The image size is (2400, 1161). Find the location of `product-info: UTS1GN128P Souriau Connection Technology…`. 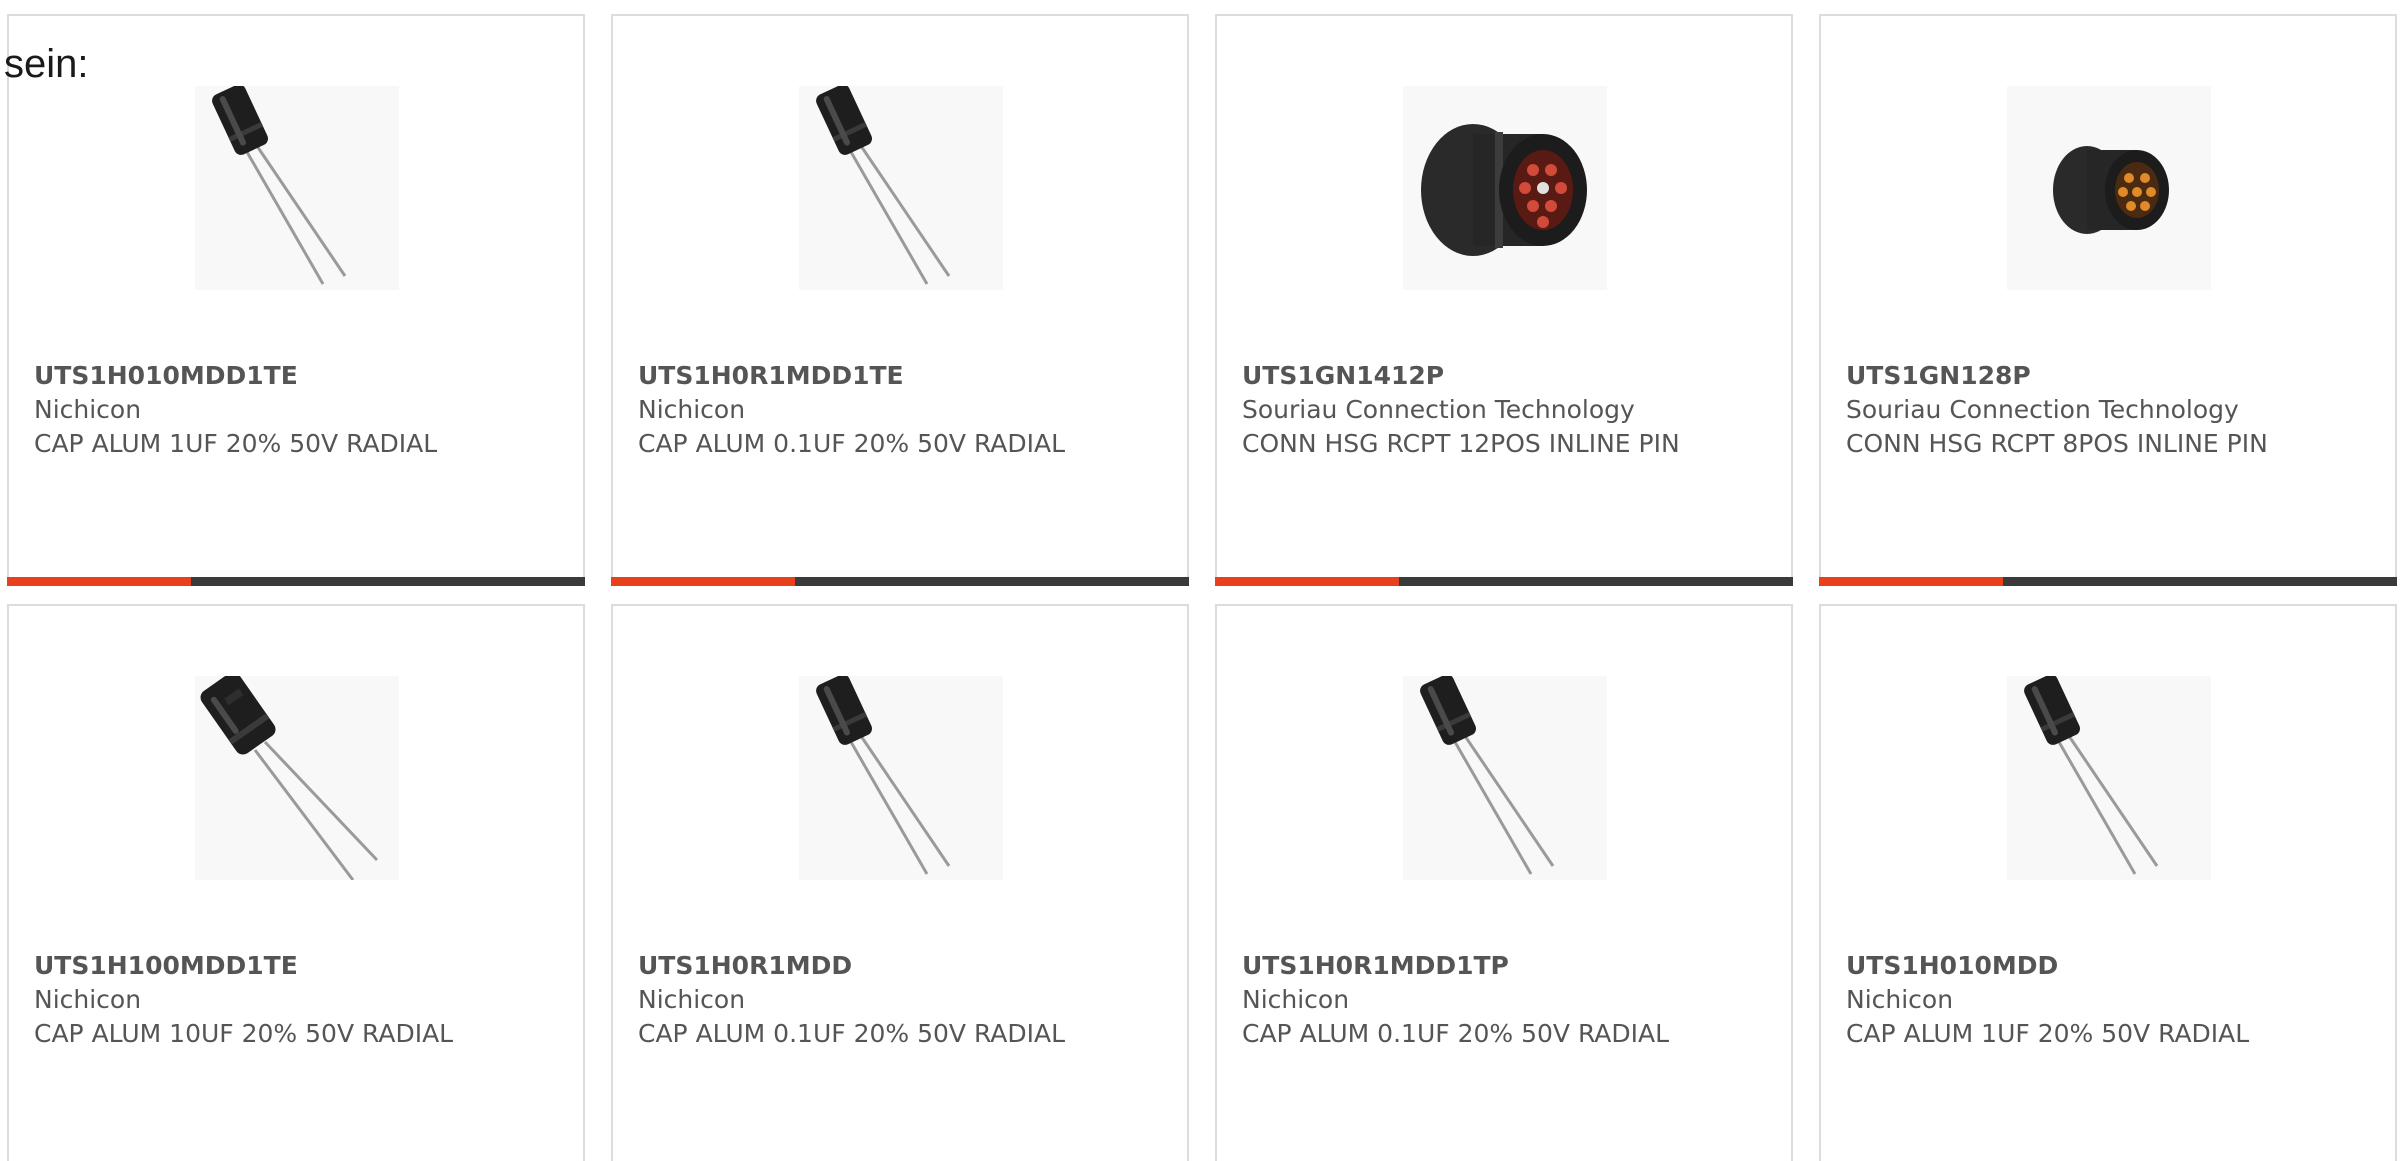

product-info: UTS1GN128P Souriau Connection Technology… is located at coordinates (2066, 410).